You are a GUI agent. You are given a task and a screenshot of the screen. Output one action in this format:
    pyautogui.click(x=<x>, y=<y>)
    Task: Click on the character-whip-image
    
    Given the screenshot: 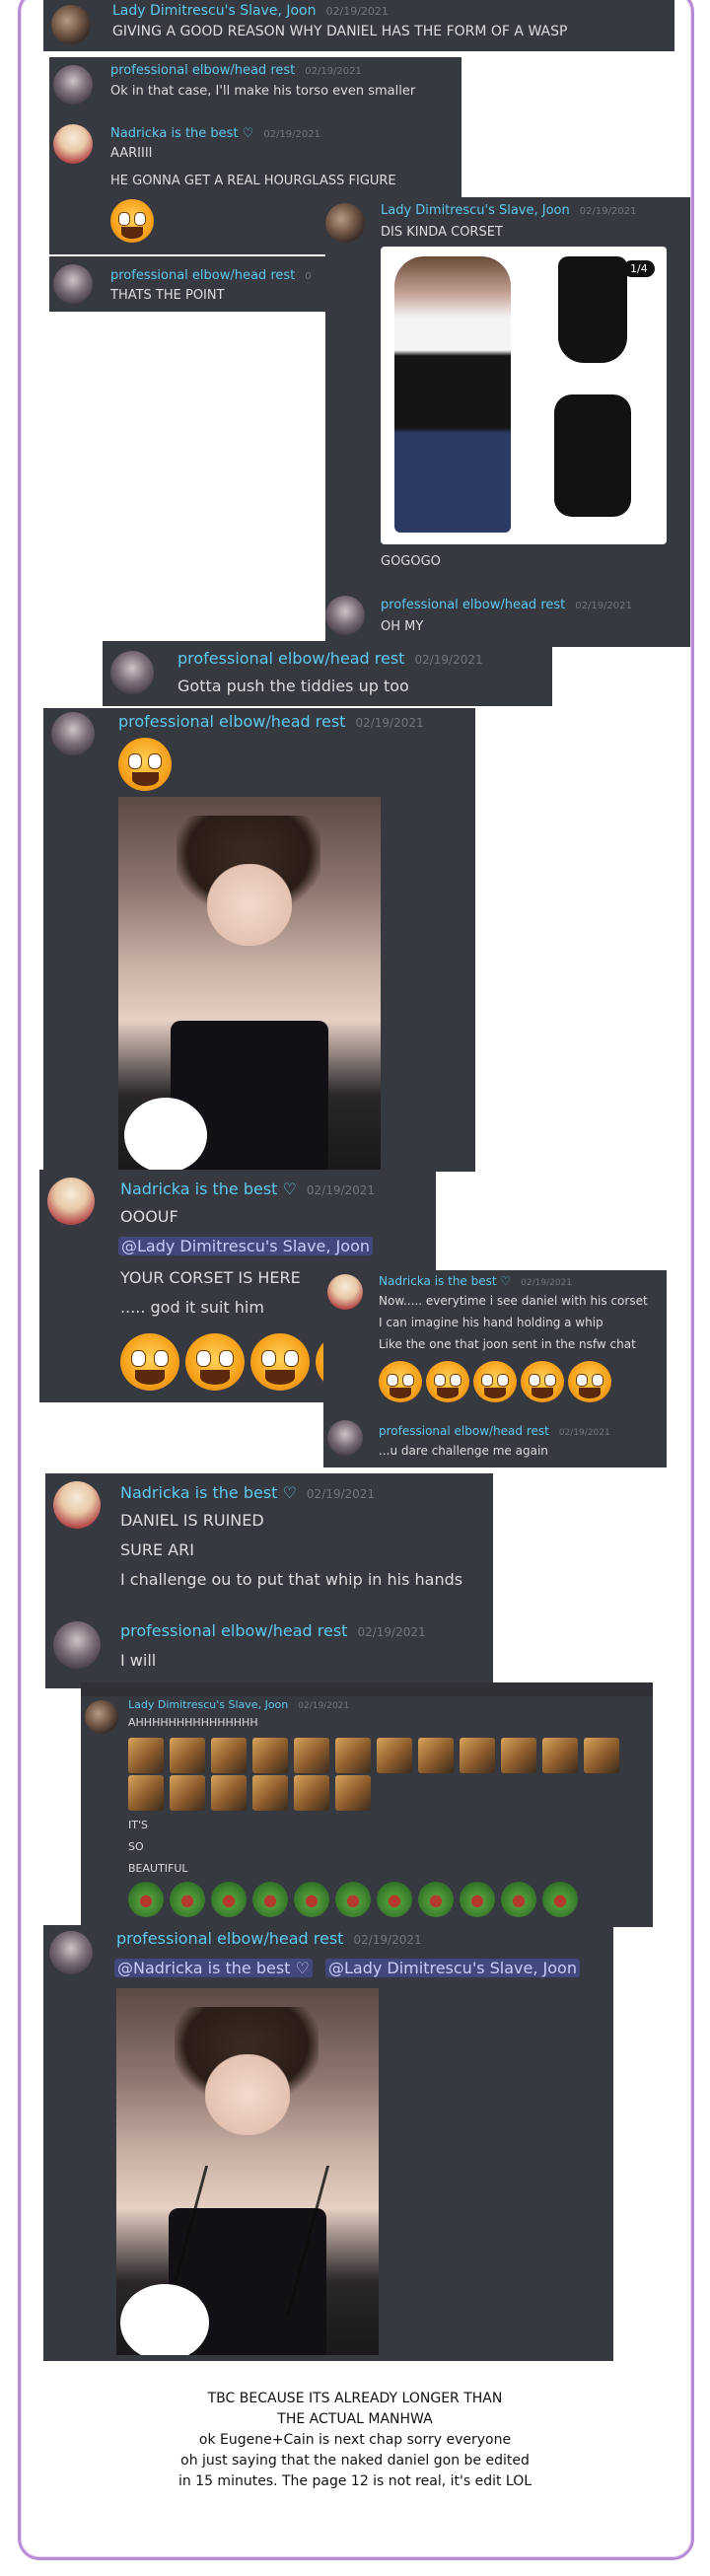 What is the action you would take?
    pyautogui.click(x=247, y=2171)
    